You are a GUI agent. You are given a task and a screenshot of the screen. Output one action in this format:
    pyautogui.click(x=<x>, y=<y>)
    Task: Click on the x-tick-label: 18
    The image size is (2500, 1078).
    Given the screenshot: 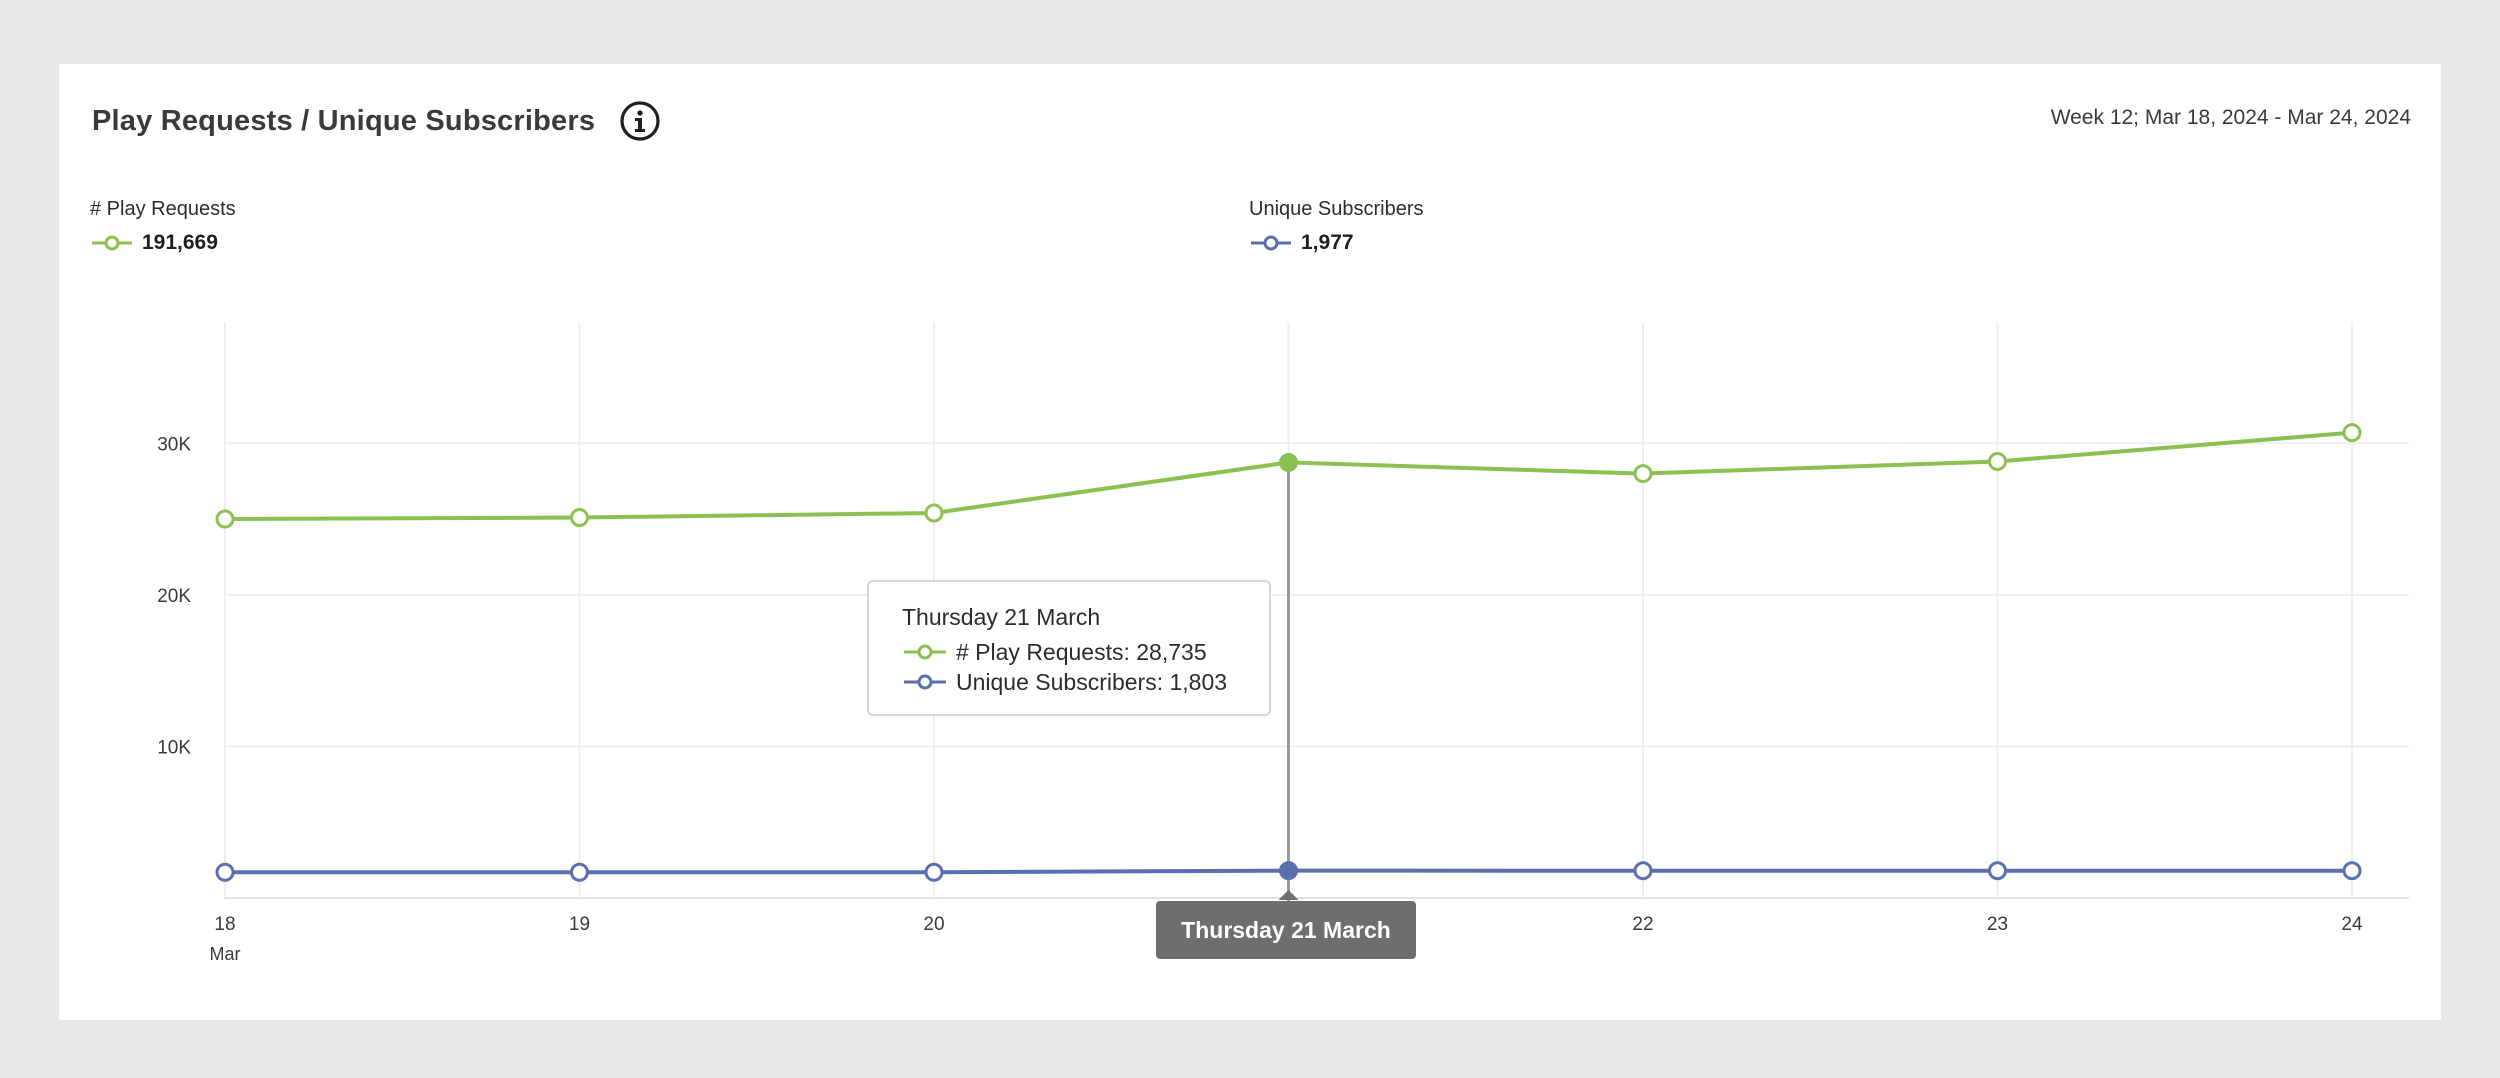 What is the action you would take?
    pyautogui.click(x=224, y=924)
    